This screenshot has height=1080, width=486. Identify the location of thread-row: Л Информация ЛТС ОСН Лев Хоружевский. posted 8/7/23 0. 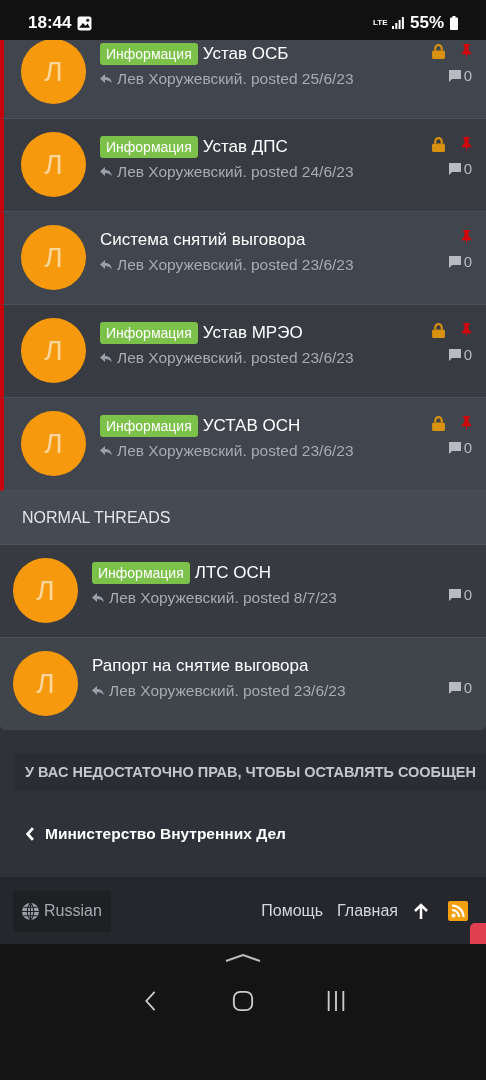
(243, 591).